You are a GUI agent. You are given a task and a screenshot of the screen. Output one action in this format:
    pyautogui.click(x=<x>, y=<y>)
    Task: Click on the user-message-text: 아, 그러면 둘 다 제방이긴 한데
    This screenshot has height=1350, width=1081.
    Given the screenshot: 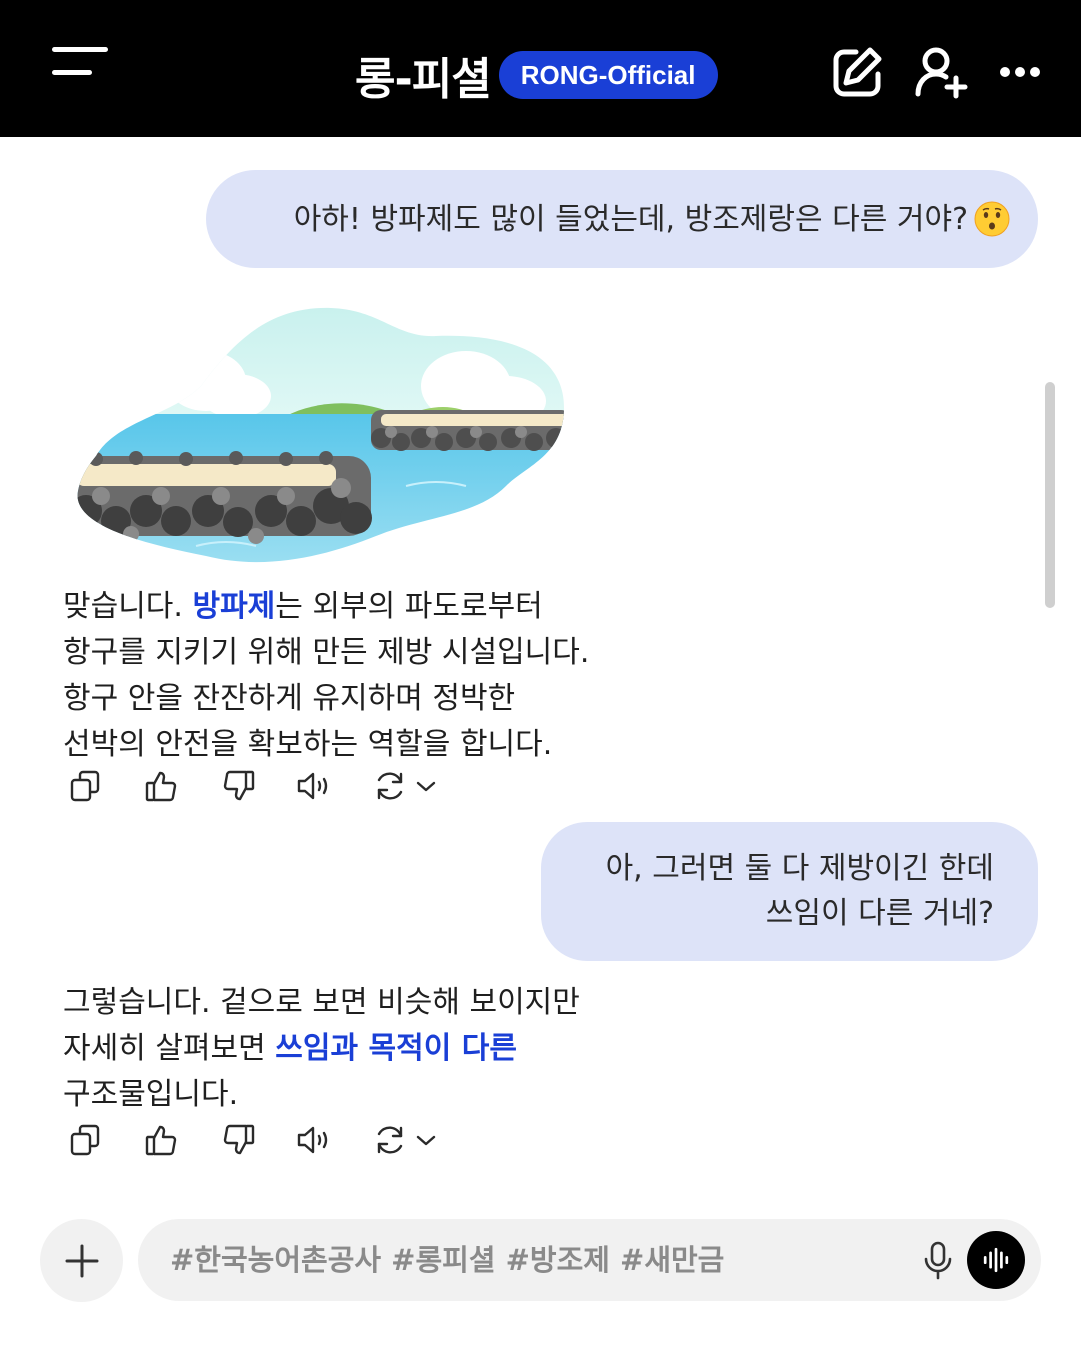 What is the action you would take?
    pyautogui.click(x=799, y=868)
    